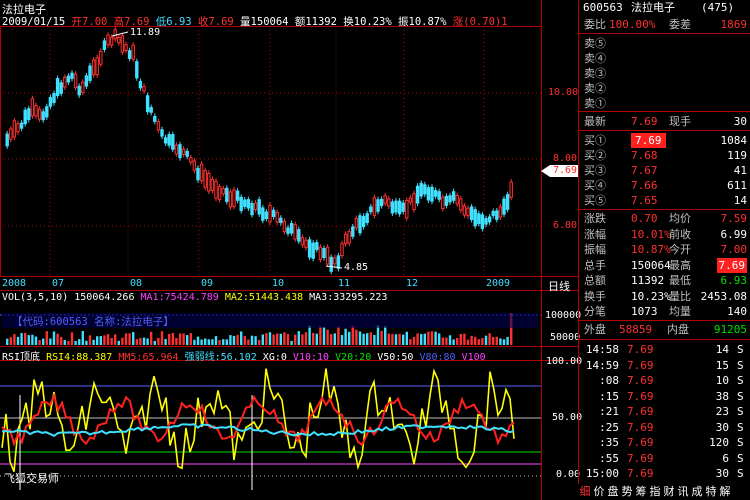 The height and width of the screenshot is (500, 750). Describe the element at coordinates (651, 234) in the screenshot. I see `stat-row-1-value: 10.01%` at that location.